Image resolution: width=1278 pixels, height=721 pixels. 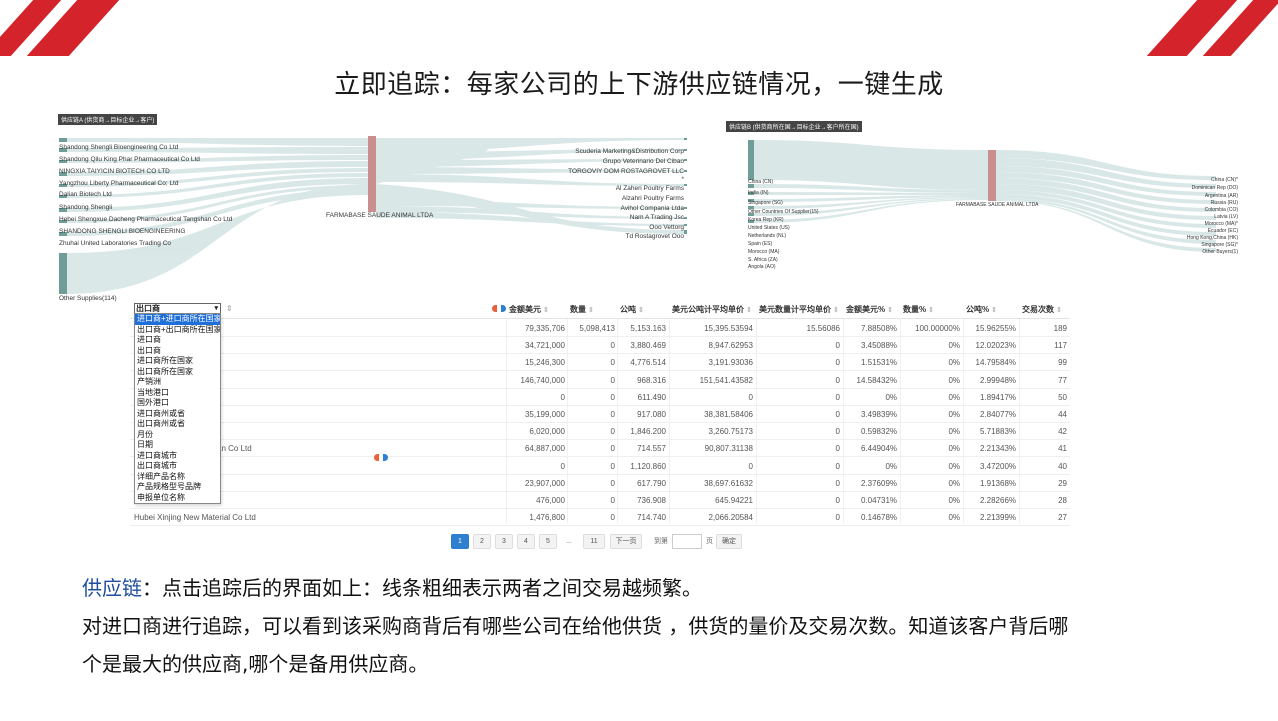 What do you see at coordinates (687, 541) in the screenshot?
I see `goto-page-input` at bounding box center [687, 541].